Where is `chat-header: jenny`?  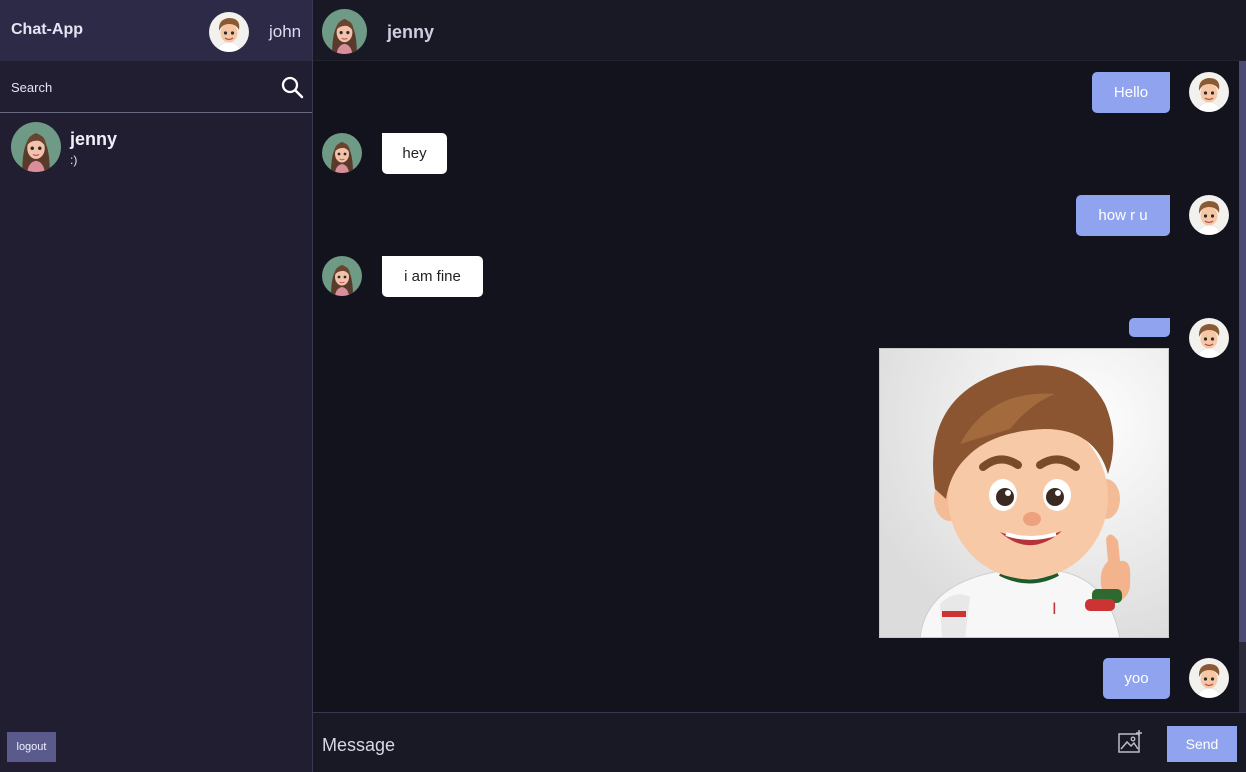
chat-header: jenny is located at coordinates (779, 30).